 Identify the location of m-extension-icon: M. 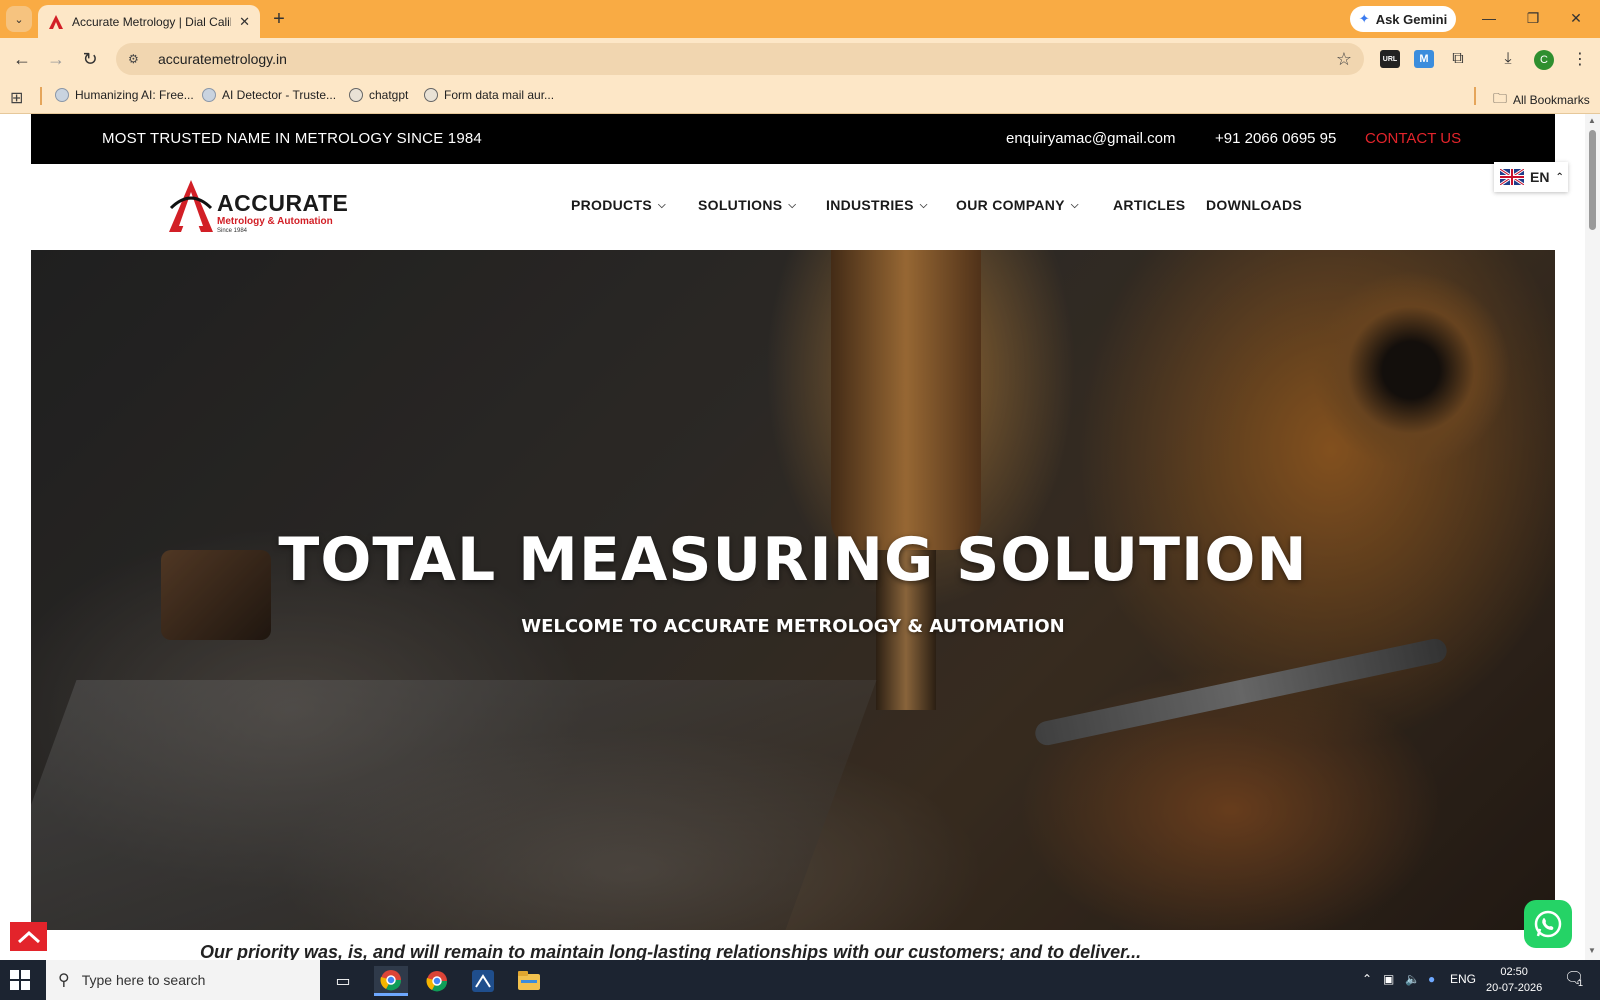
(1424, 59).